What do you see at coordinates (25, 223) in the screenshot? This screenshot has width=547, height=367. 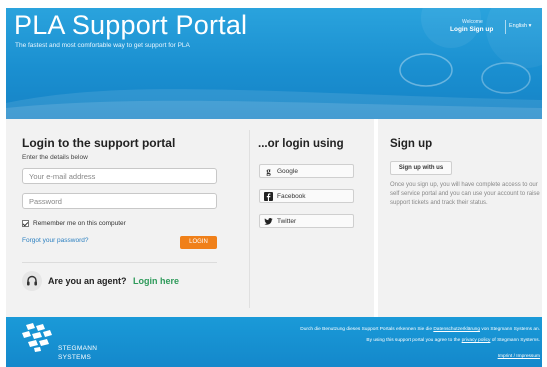 I see `remember-checkbox` at bounding box center [25, 223].